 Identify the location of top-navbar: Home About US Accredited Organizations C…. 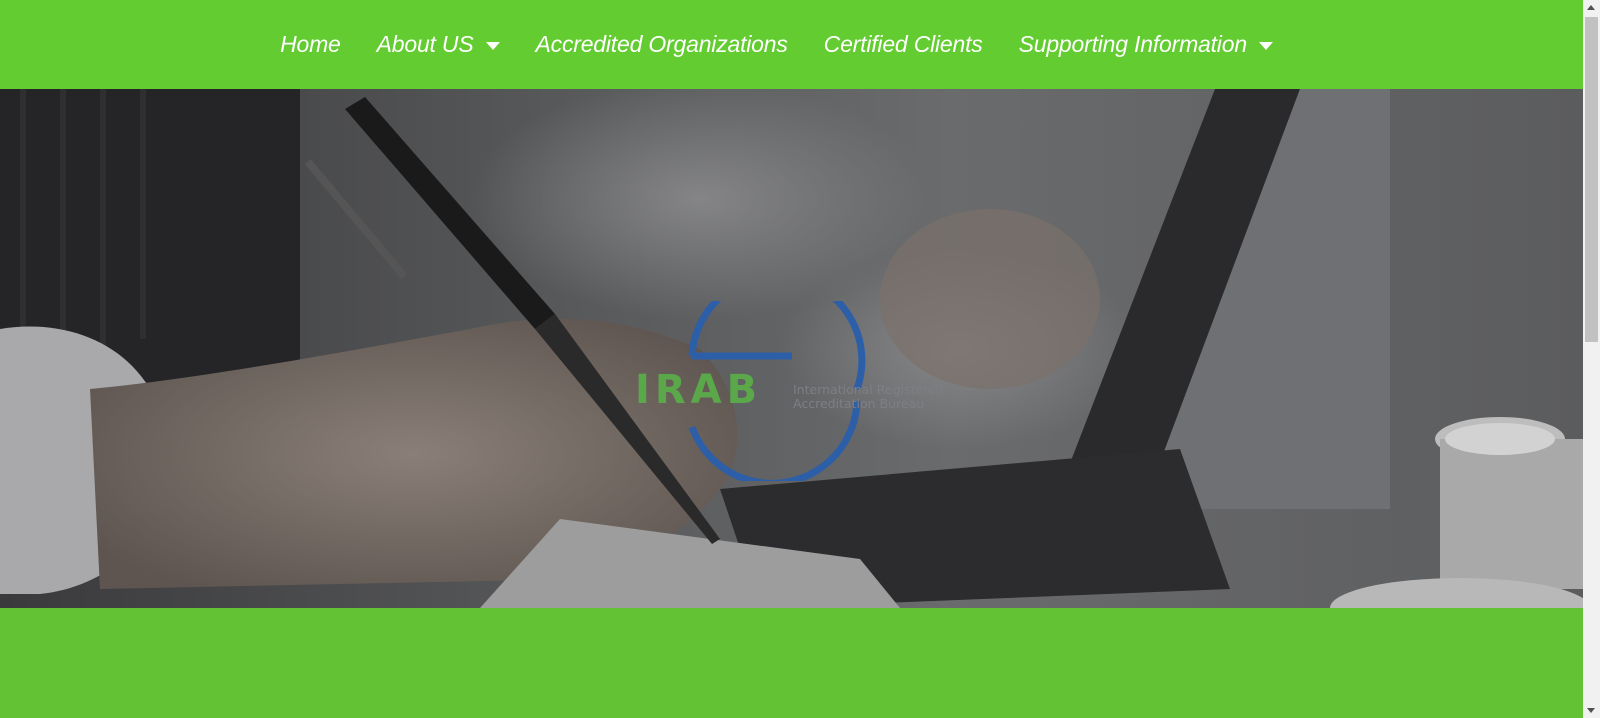
(791, 44).